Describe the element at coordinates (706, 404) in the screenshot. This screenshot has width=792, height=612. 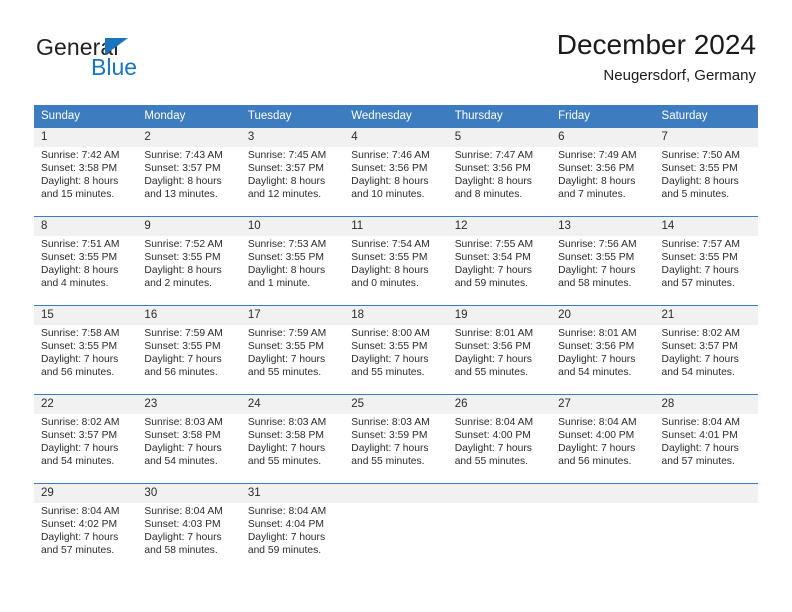
I see `day-number: 28` at that location.